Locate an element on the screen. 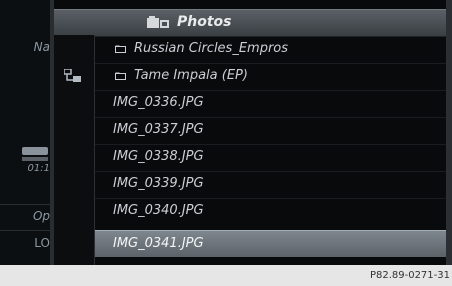  folder-tree-icon is located at coordinates (73, 76).